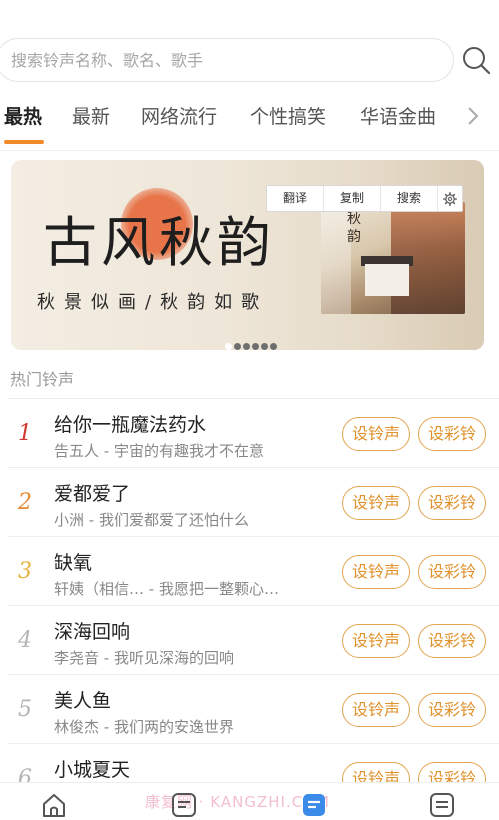 The width and height of the screenshot is (499, 820). I want to click on list-item: 4 深海回响 李尧音 - 我听见深海的回响 设铃声 设彩铃, so click(253, 639).